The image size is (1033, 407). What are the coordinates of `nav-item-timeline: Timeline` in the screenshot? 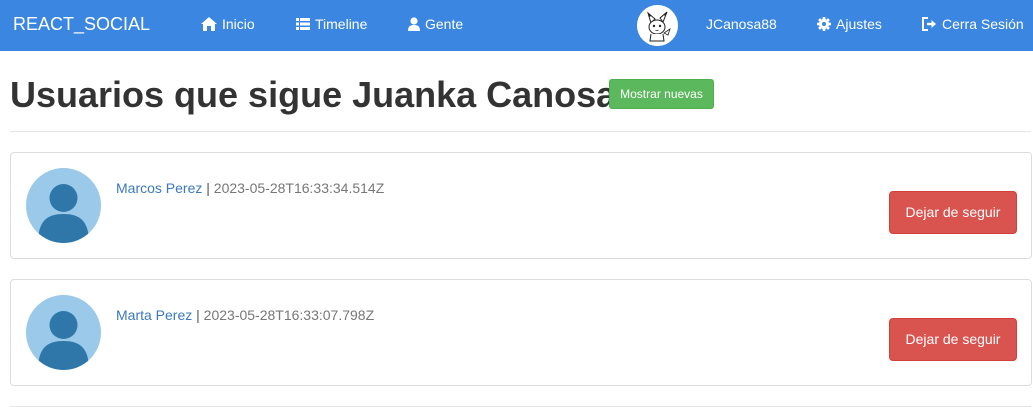 It's located at (331, 24).